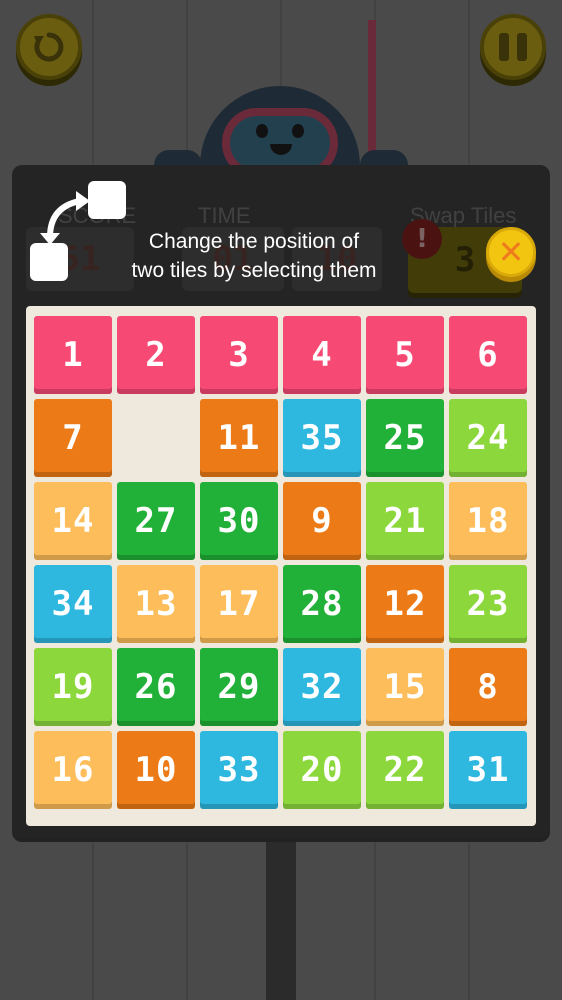 The image size is (562, 1000). Describe the element at coordinates (322, 687) in the screenshot. I see `tile-32: 32` at that location.